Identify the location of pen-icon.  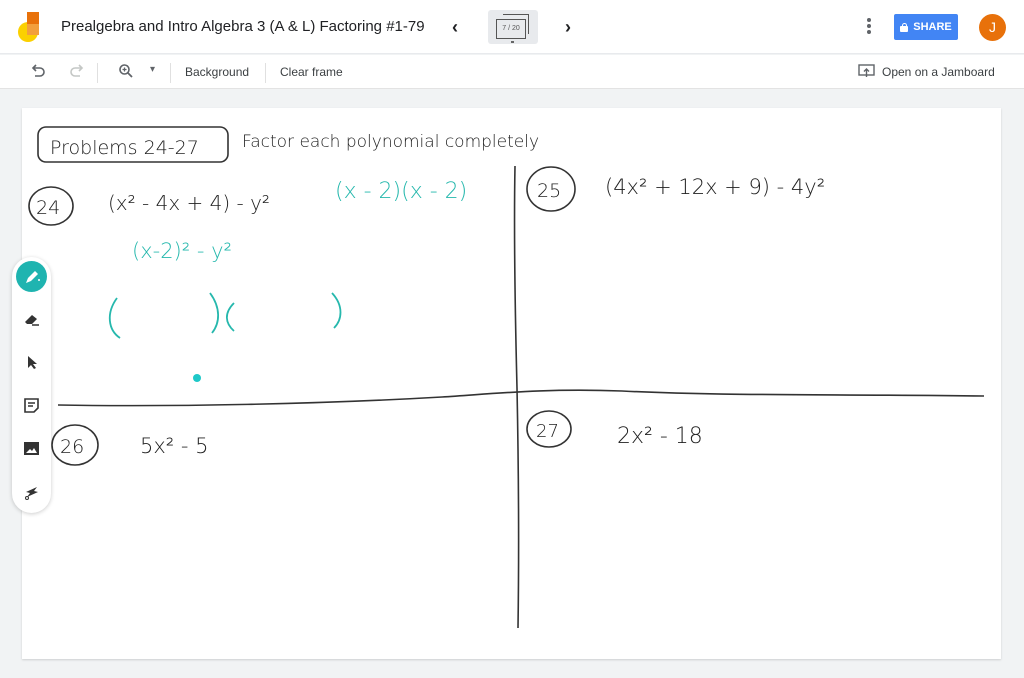
(32, 276).